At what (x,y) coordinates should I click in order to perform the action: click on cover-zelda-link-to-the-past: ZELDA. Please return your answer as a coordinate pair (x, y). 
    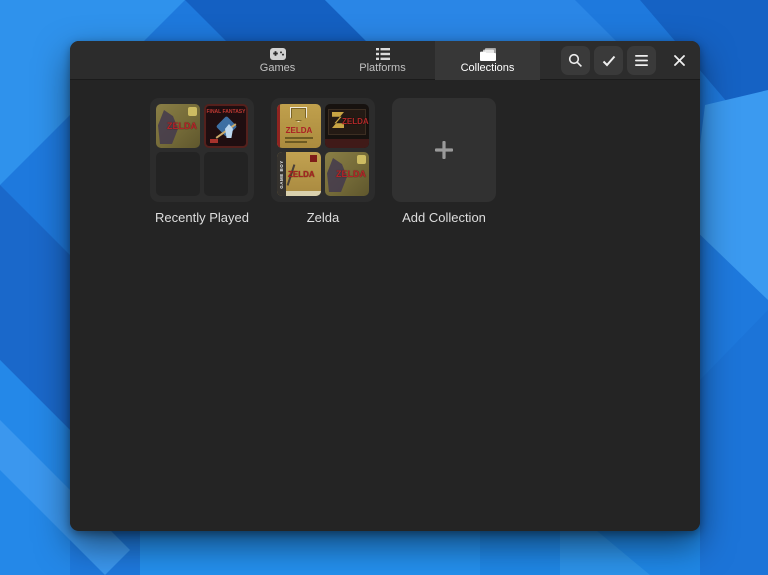
    Looking at the image, I should click on (347, 126).